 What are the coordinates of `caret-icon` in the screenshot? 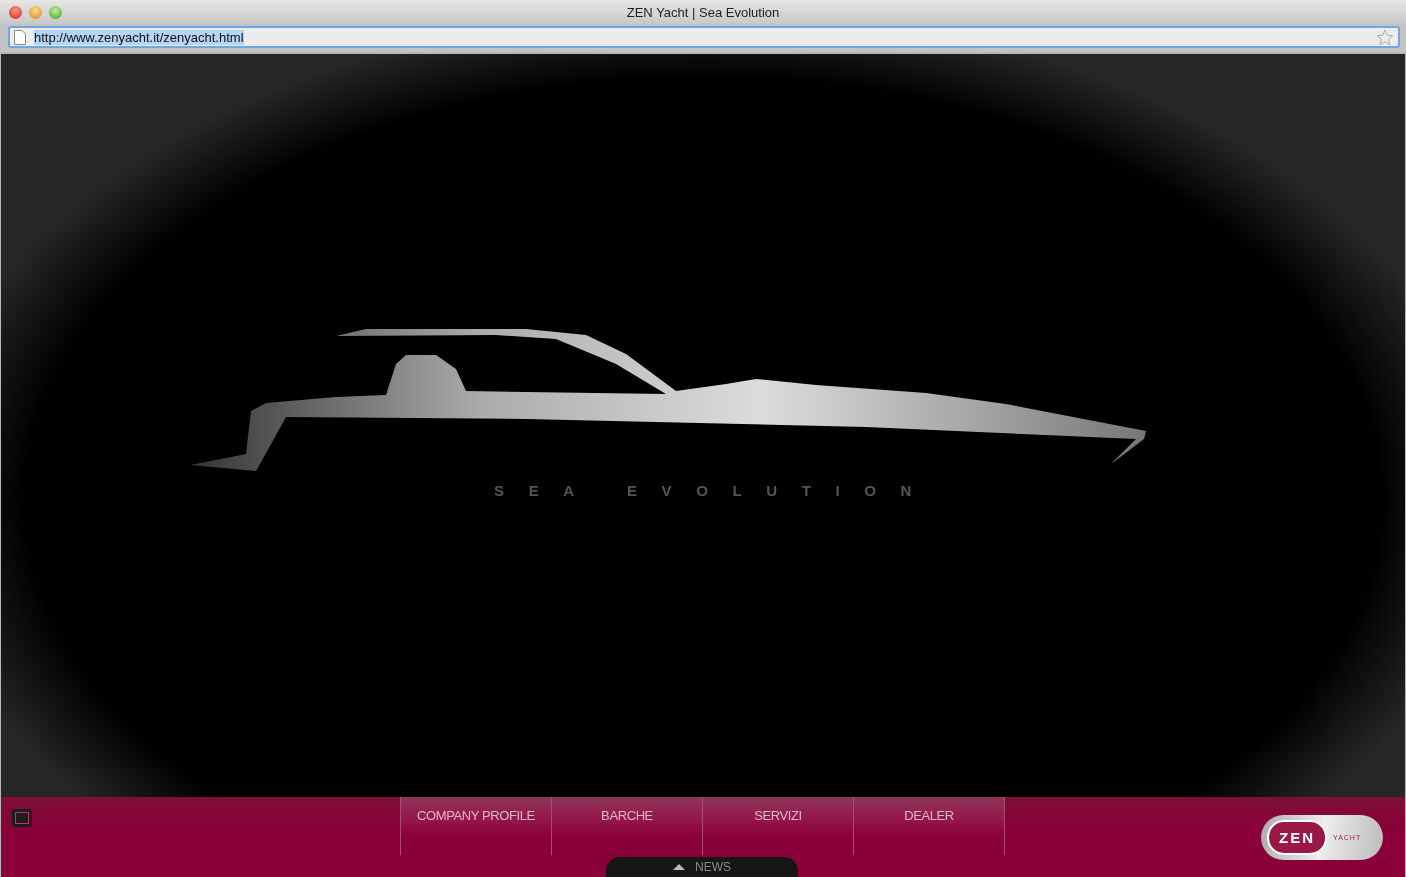 It's located at (679, 867).